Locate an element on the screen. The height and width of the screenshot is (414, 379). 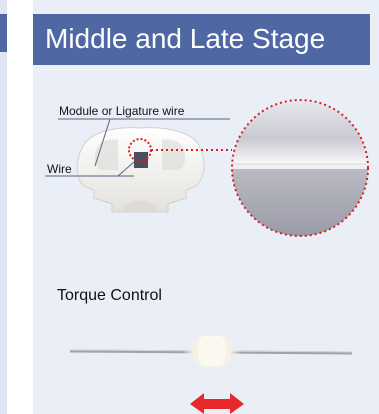
module-label: Module or Ligature wire is located at coordinates (122, 111).